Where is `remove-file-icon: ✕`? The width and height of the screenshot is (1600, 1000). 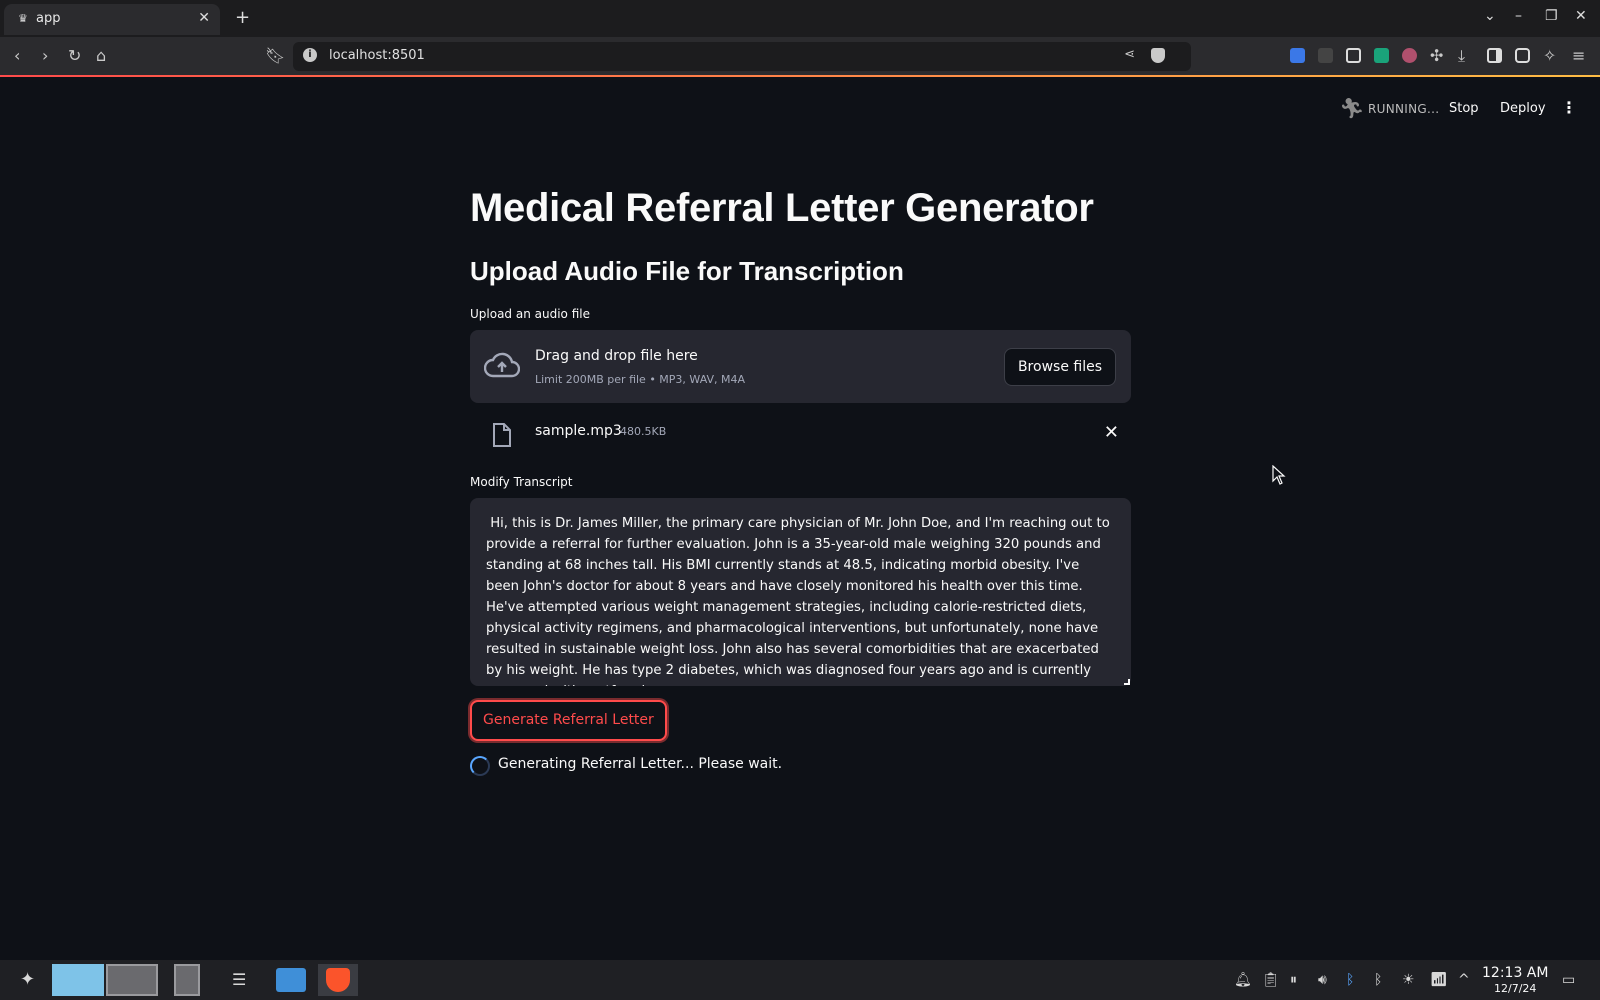
remove-file-icon: ✕ is located at coordinates (1111, 432).